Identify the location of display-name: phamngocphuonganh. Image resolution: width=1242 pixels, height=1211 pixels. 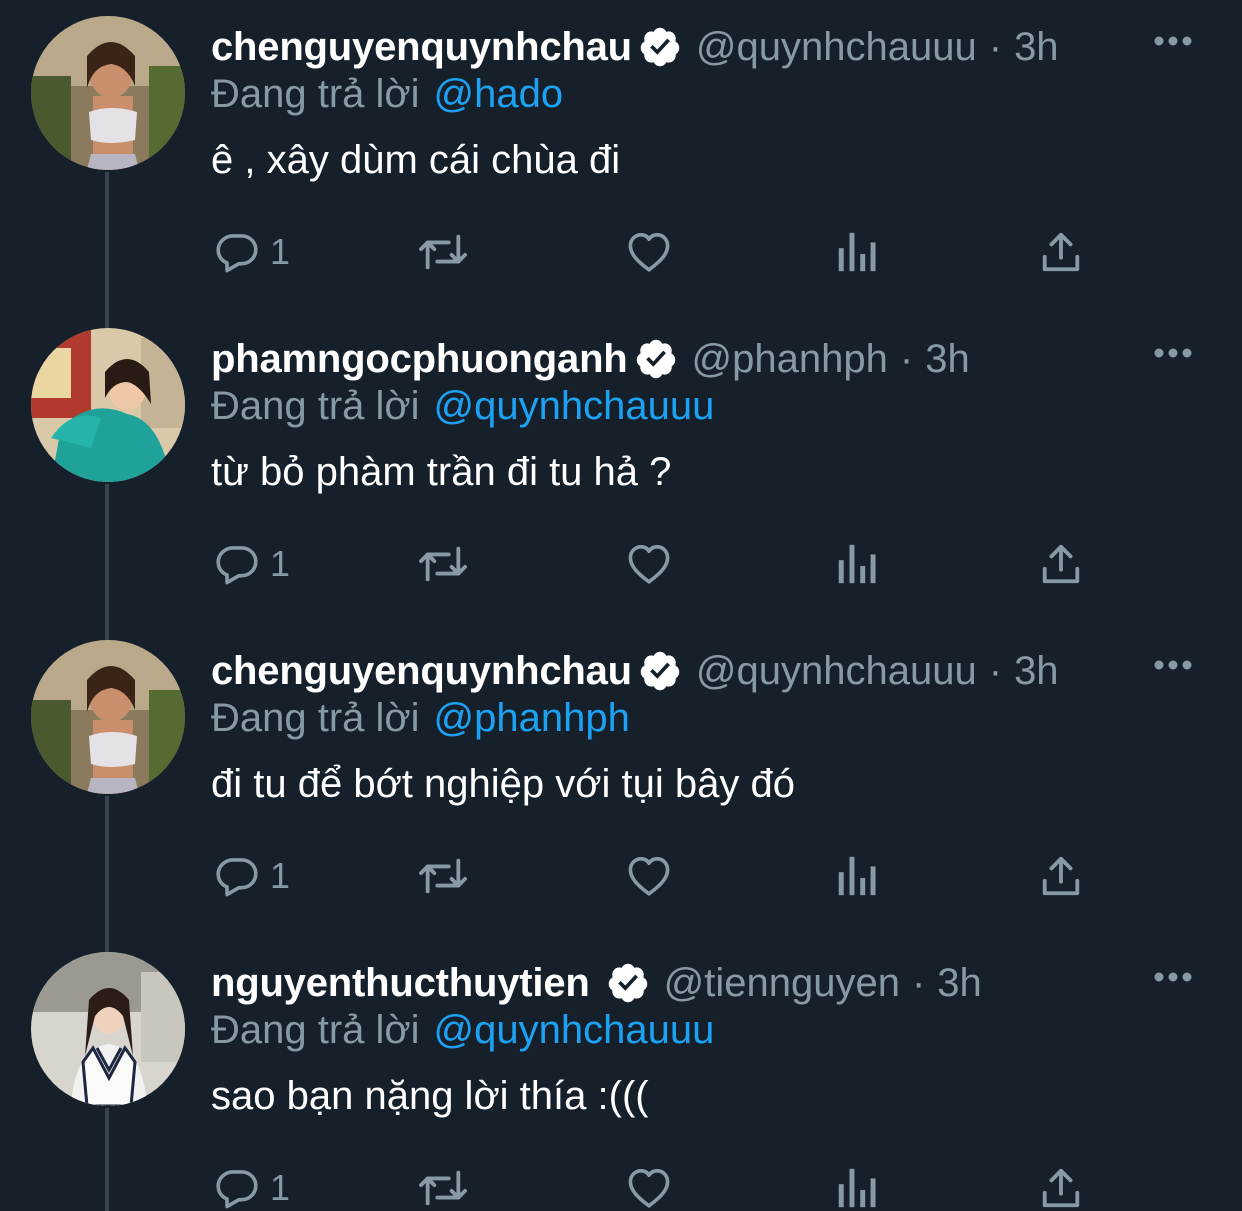
(419, 359).